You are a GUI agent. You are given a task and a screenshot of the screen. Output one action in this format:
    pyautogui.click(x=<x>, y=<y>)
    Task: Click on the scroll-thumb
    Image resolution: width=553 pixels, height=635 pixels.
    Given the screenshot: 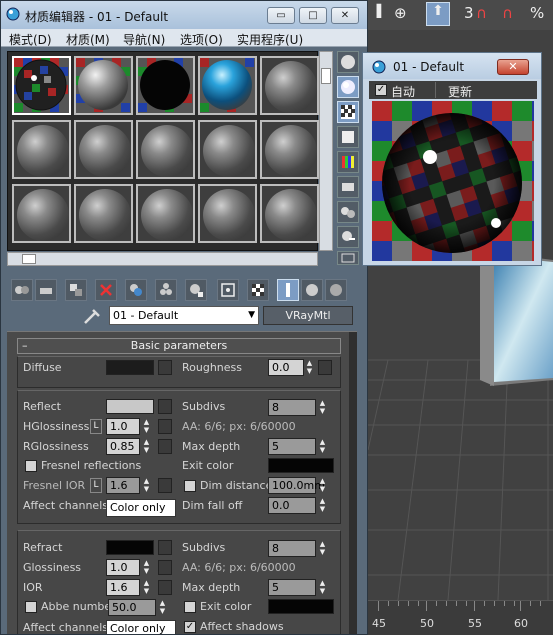 What is the action you would take?
    pyautogui.click(x=29, y=259)
    